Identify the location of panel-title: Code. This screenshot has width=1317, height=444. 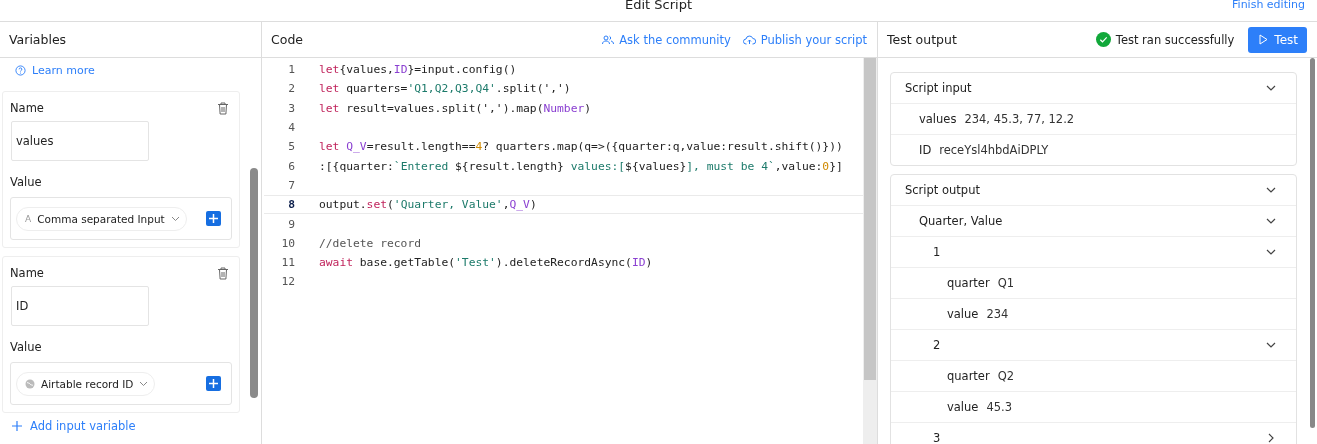
(287, 39).